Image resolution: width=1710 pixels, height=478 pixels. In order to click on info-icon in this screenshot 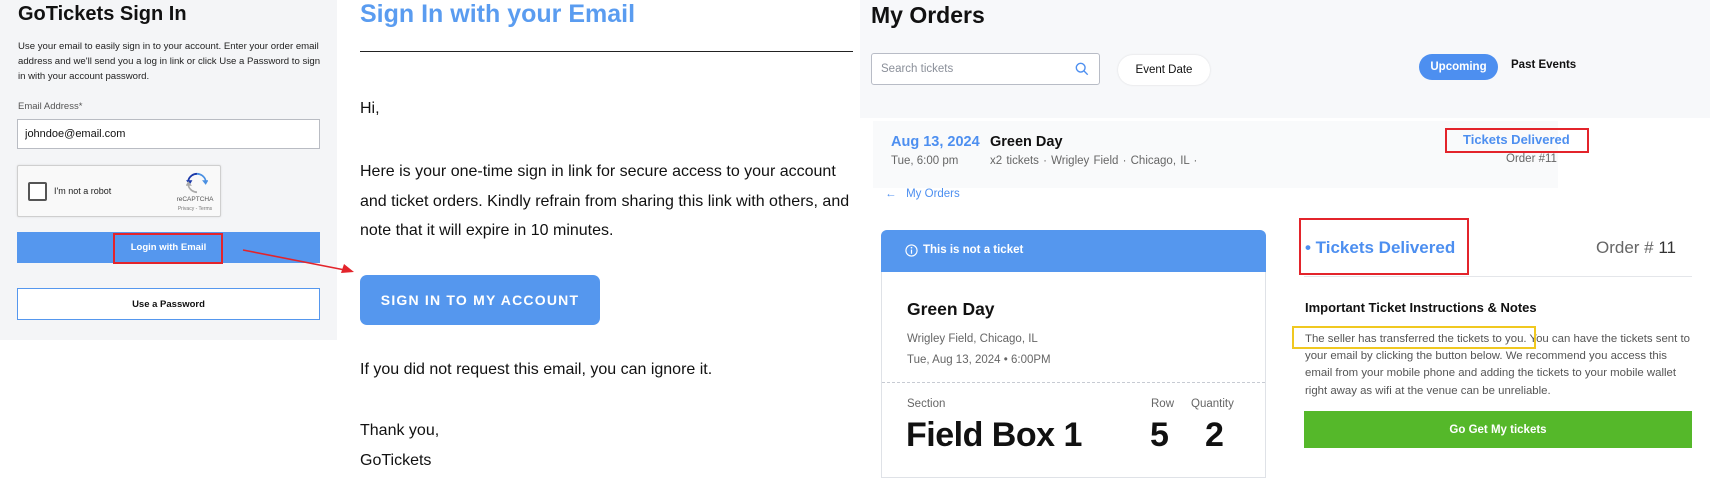, I will do `click(911, 250)`.